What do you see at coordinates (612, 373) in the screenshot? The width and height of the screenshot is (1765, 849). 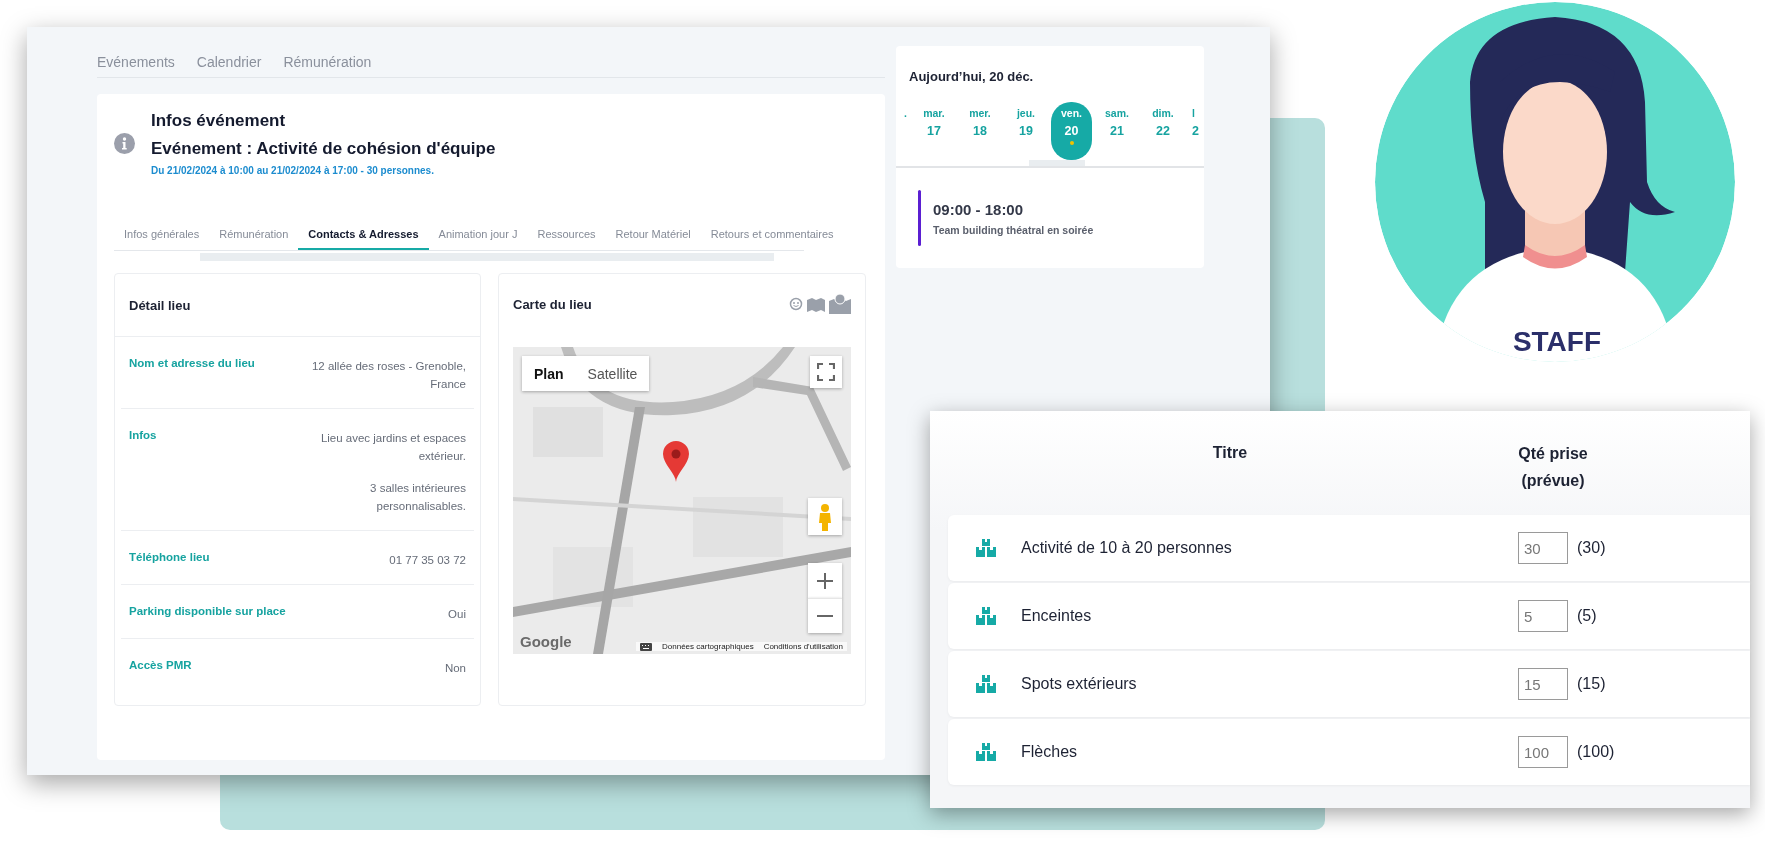 I see `map-type-tab: Satellite` at bounding box center [612, 373].